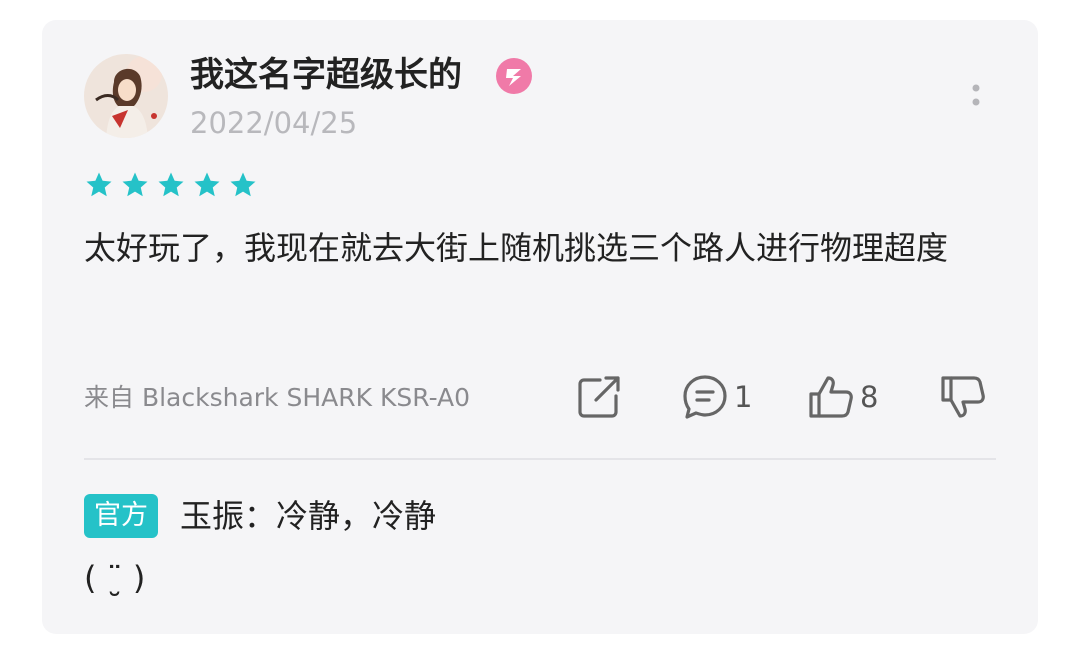 This screenshot has width=1080, height=656. I want to click on official-tag: 官方, so click(121, 516).